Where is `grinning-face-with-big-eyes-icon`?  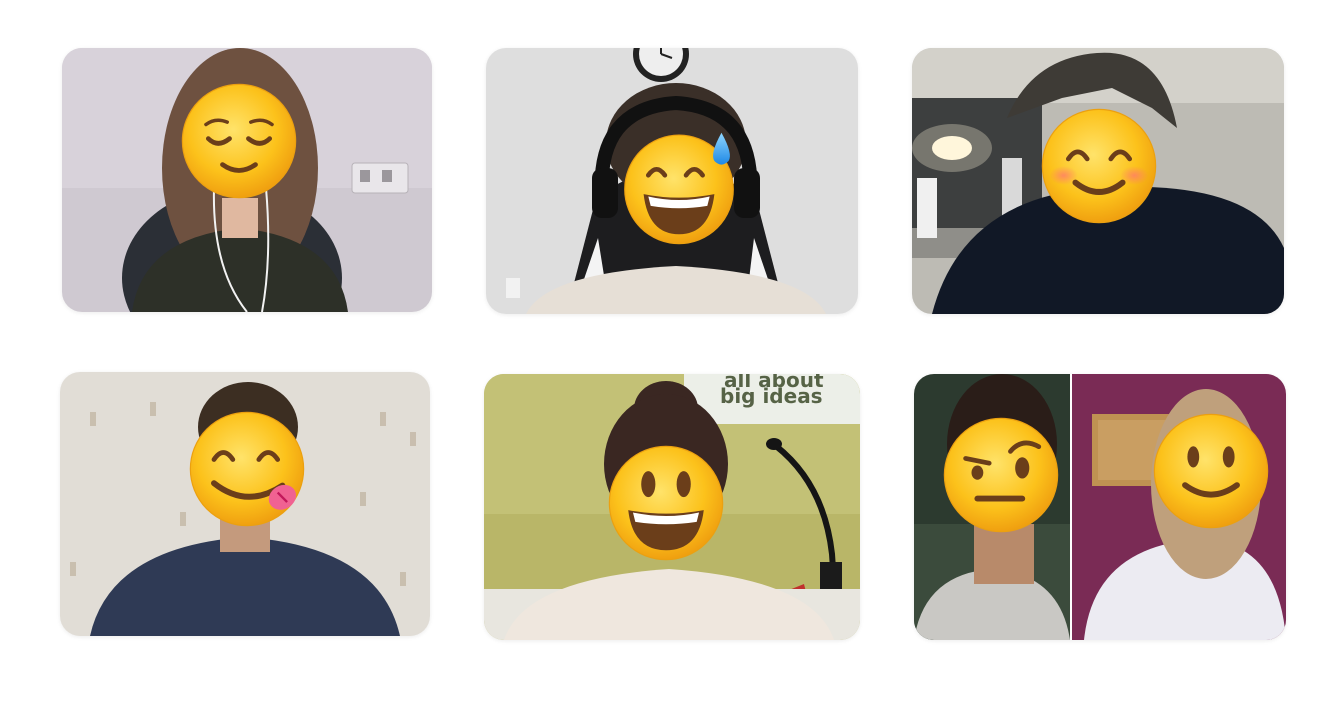
grinning-face-with-big-eyes-icon is located at coordinates (666, 503).